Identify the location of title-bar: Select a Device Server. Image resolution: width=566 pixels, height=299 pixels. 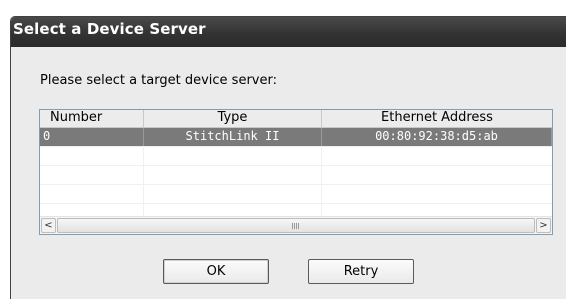
(288, 32).